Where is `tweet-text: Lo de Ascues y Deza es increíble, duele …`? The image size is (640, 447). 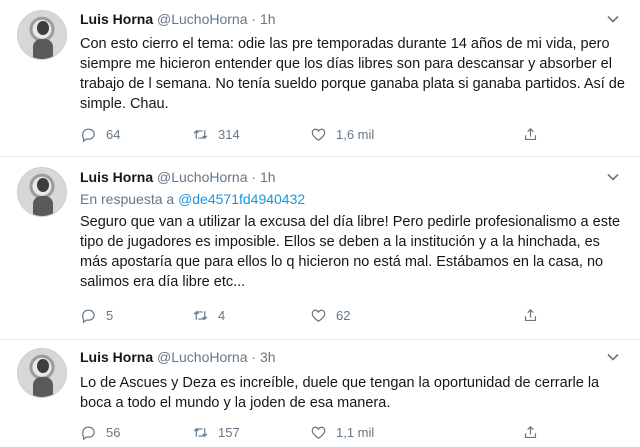 tweet-text: Lo de Ascues y Deza es increíble, duele … is located at coordinates (340, 393).